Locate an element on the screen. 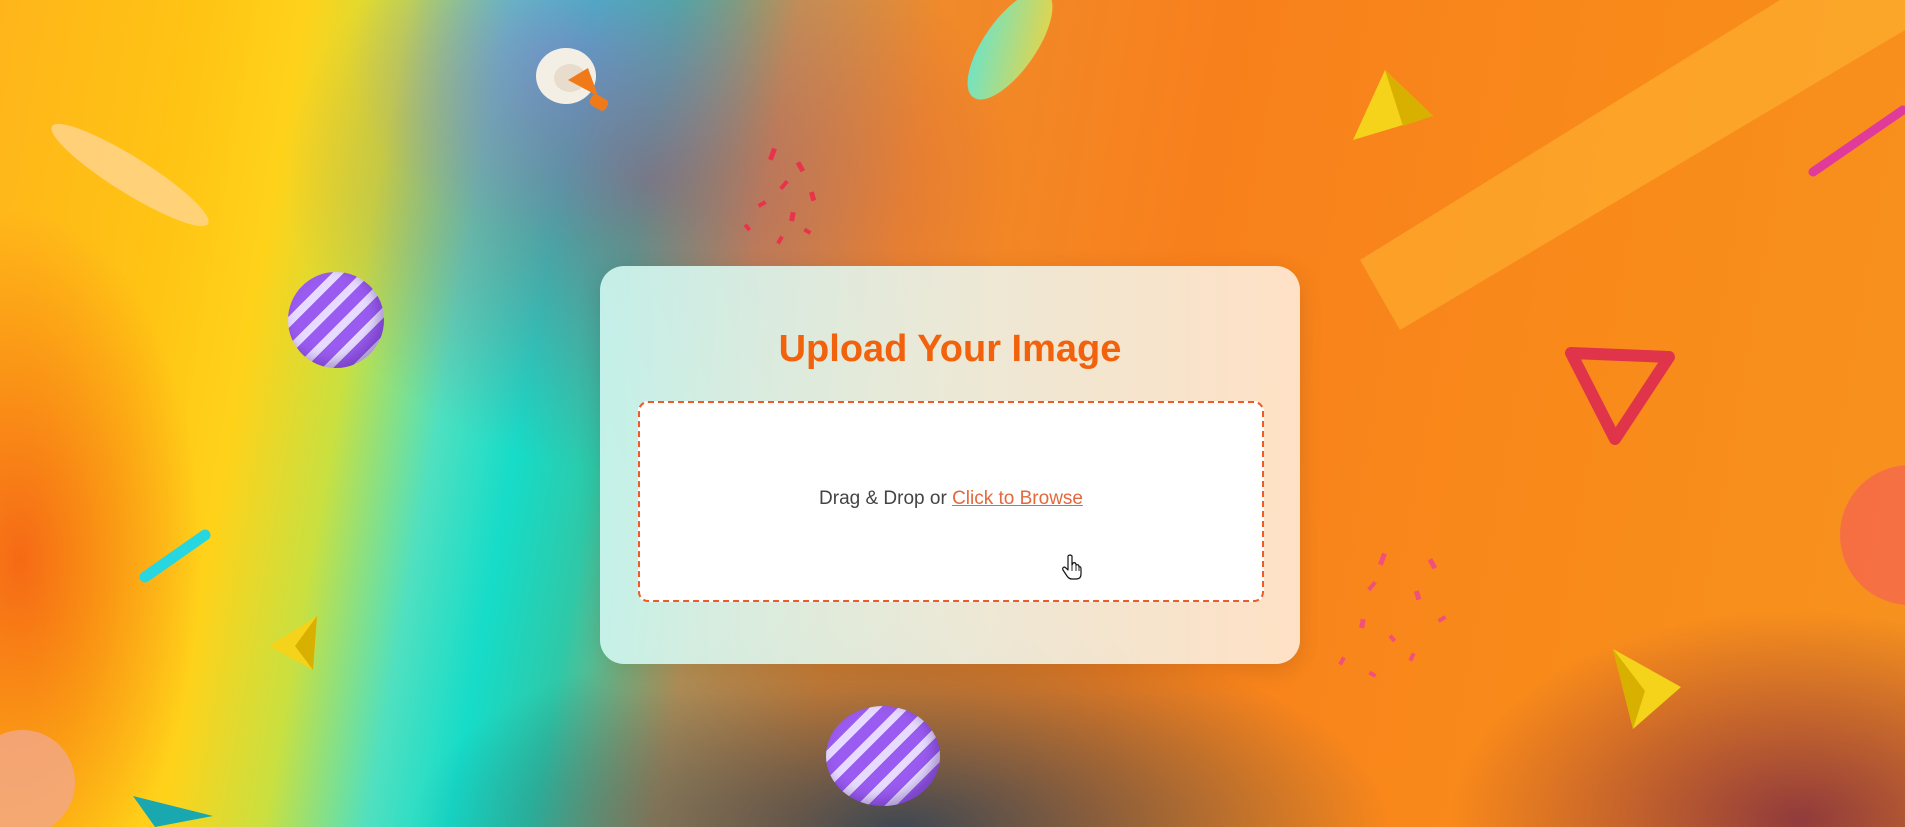 The width and height of the screenshot is (1905, 827). page-title: Upload Your Image is located at coordinates (950, 349).